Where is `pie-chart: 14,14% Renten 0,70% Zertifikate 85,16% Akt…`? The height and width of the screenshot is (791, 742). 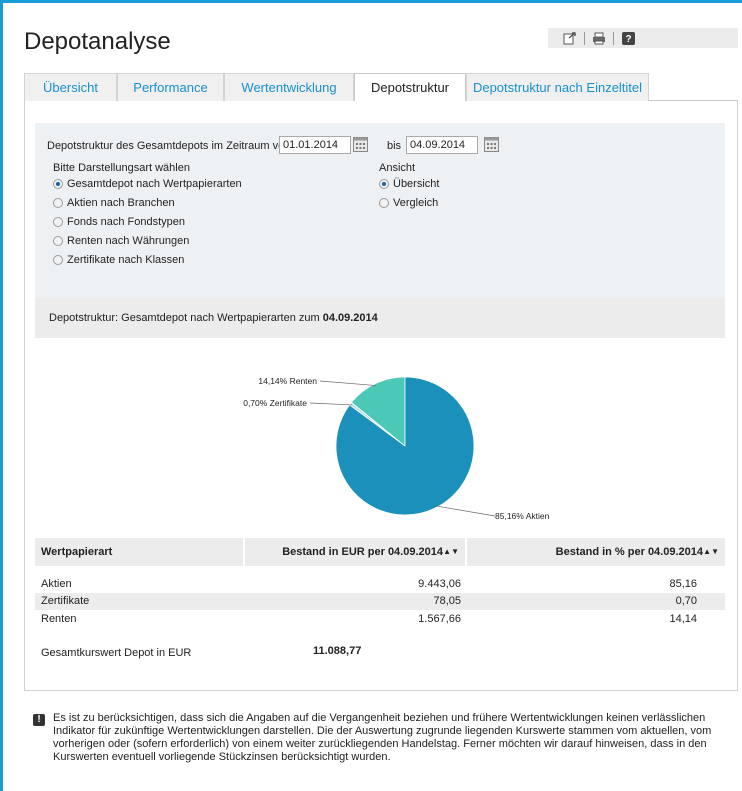
pie-chart: 14,14% Renten 0,70% Zertifikate 85,16% Akt… is located at coordinates (396, 448).